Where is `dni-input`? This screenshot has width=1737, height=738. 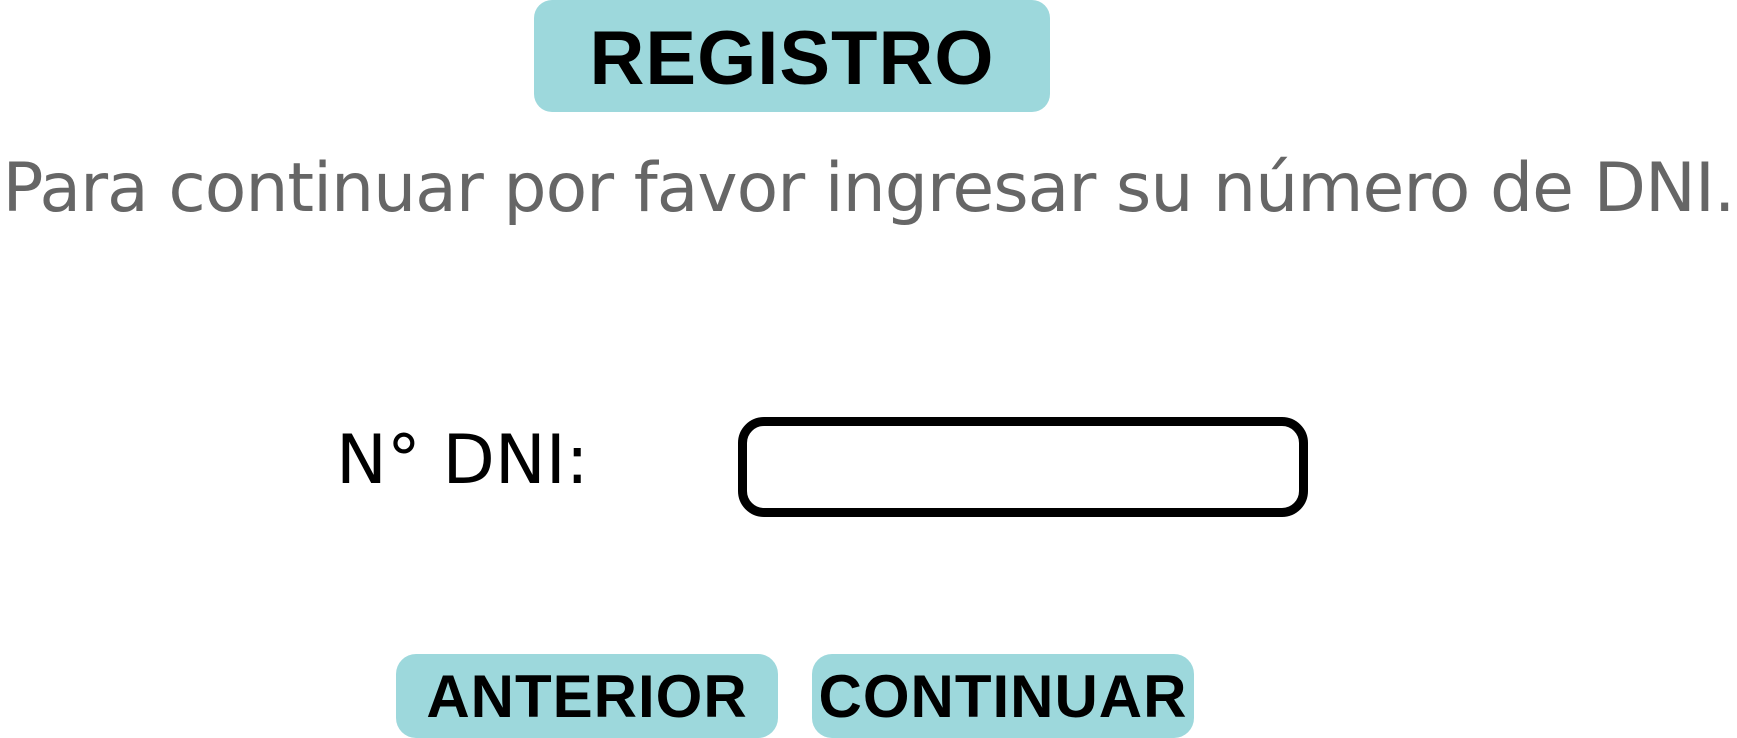 dni-input is located at coordinates (1023, 467).